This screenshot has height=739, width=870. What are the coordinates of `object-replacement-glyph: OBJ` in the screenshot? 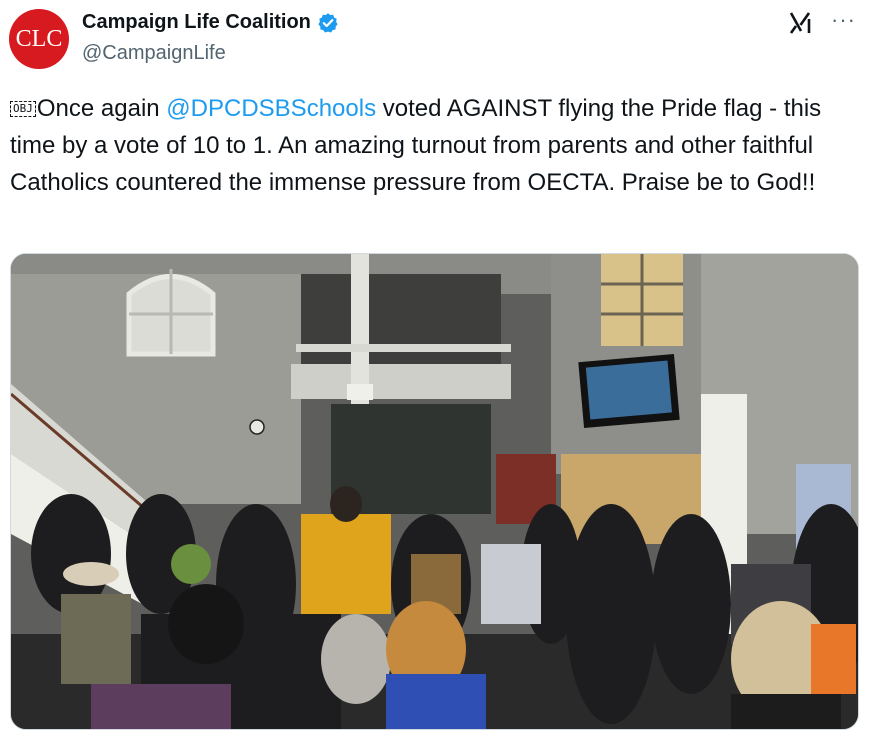 It's located at (23, 109).